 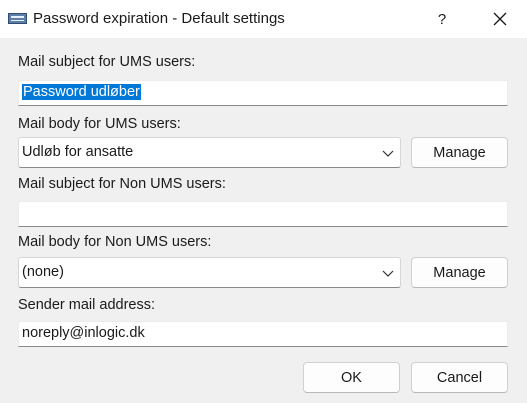 I want to click on manage-non-ums-body-button: Manage, so click(x=459, y=272).